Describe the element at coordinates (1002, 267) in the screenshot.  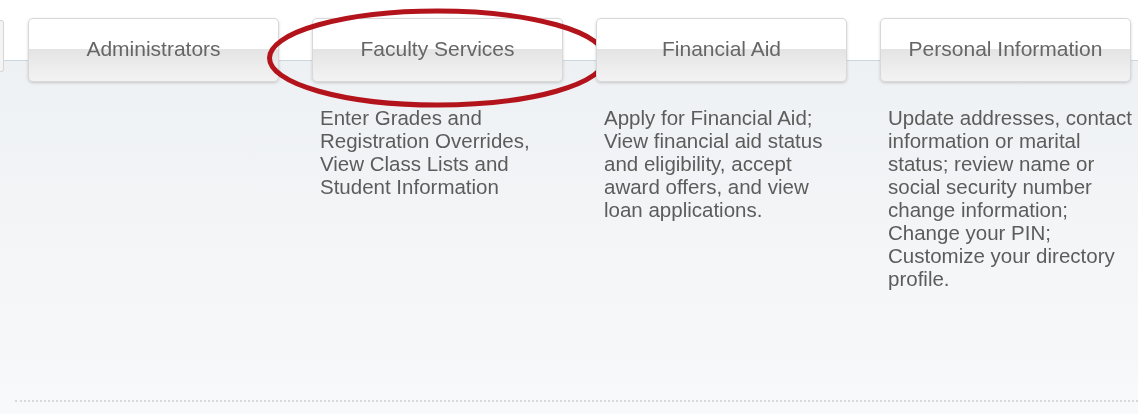
I see `tab-description: Customize your directory profile.` at that location.